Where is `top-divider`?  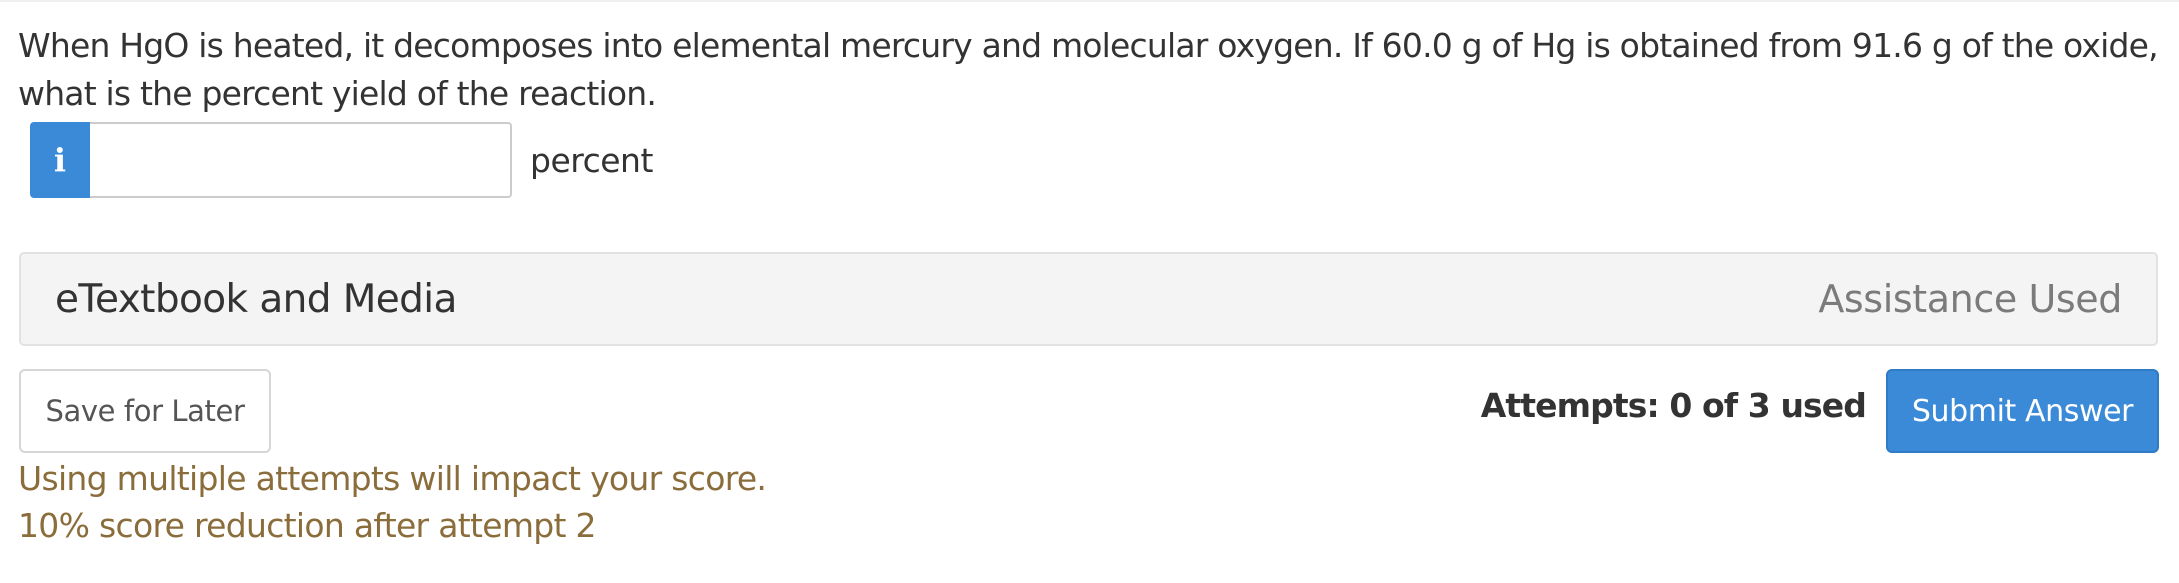
top-divider is located at coordinates (1089, 1).